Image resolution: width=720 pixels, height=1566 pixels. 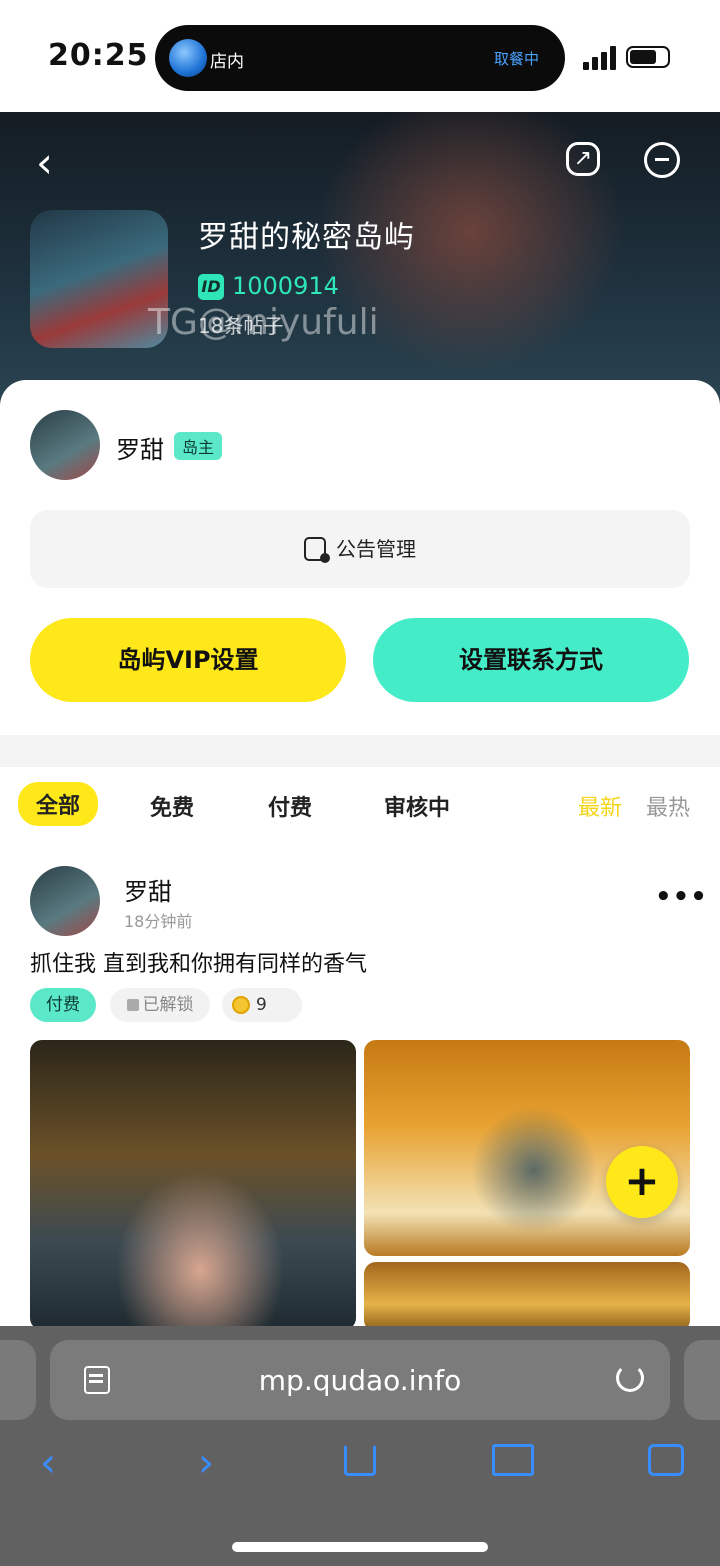 I want to click on island-left-text: 店内, so click(x=227, y=62).